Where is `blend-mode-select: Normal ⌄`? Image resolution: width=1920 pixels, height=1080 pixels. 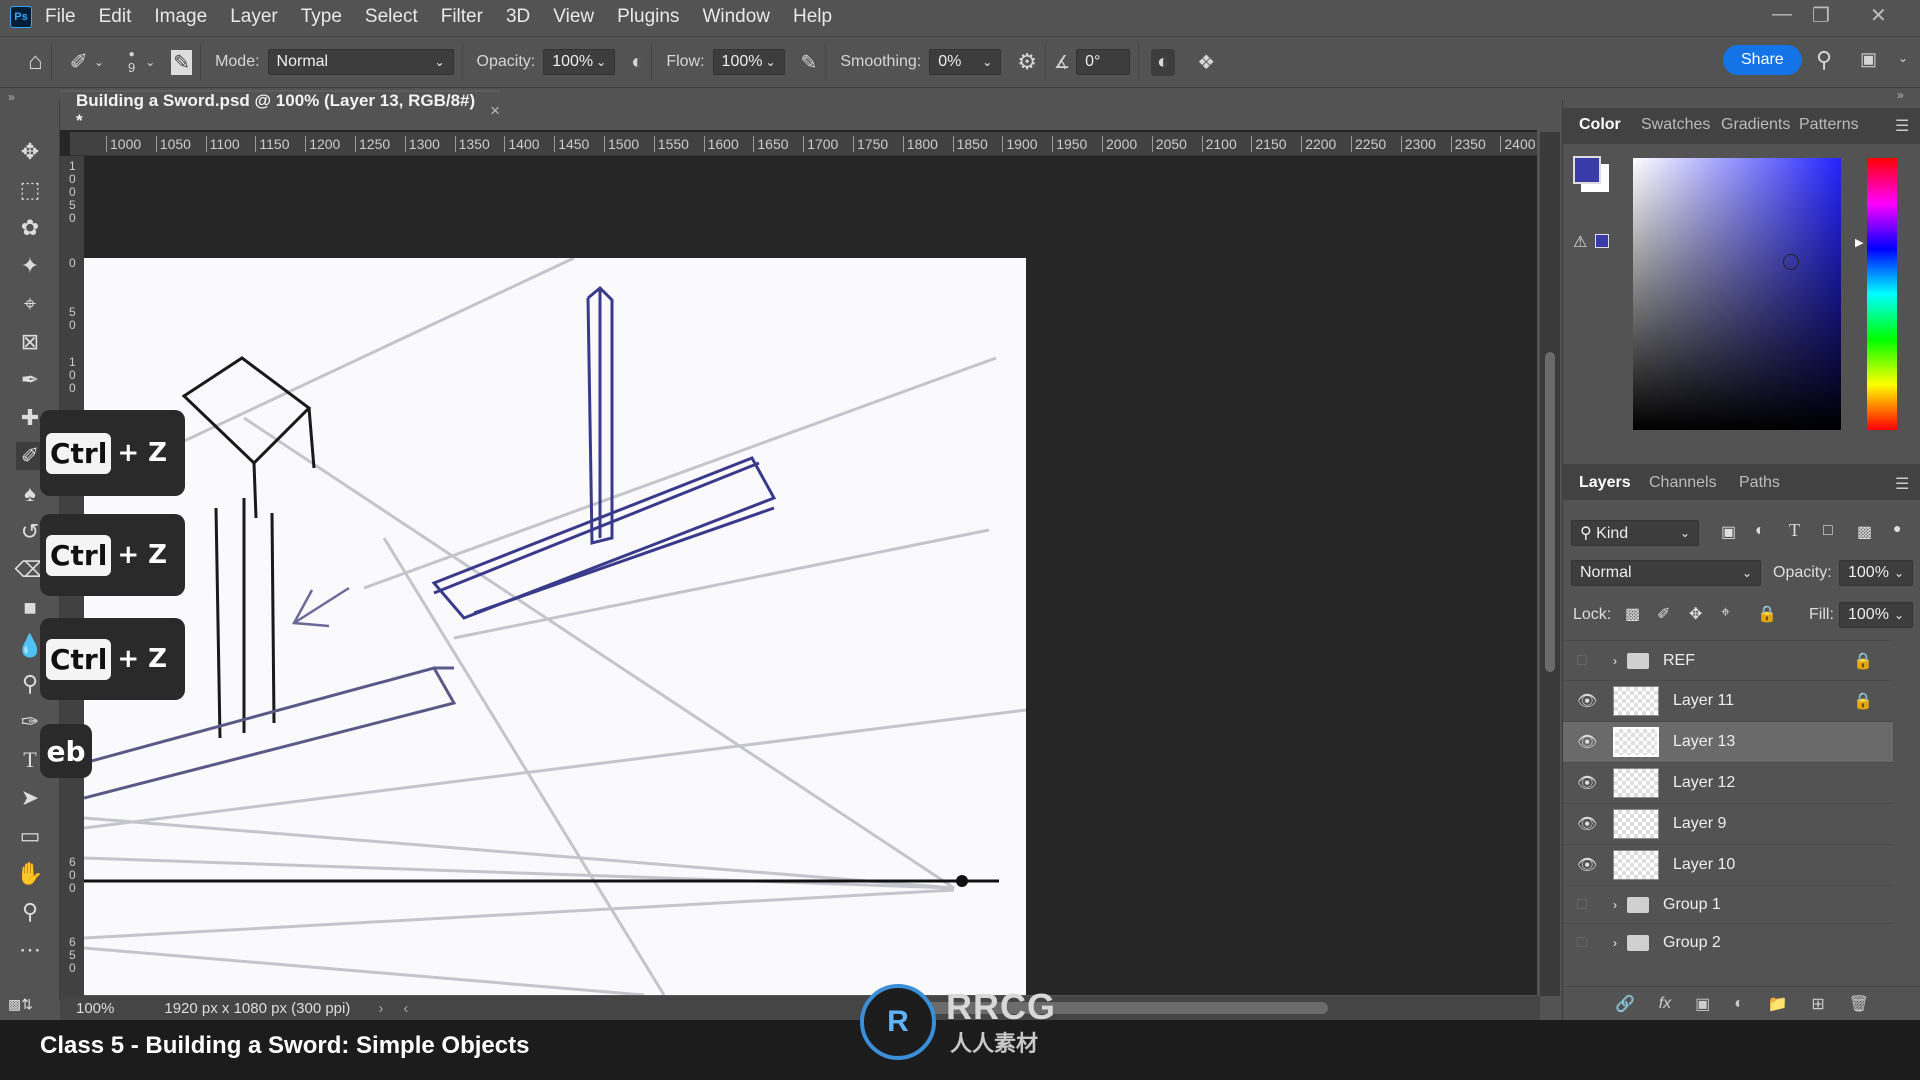
blend-mode-select: Normal ⌄ is located at coordinates (1666, 573).